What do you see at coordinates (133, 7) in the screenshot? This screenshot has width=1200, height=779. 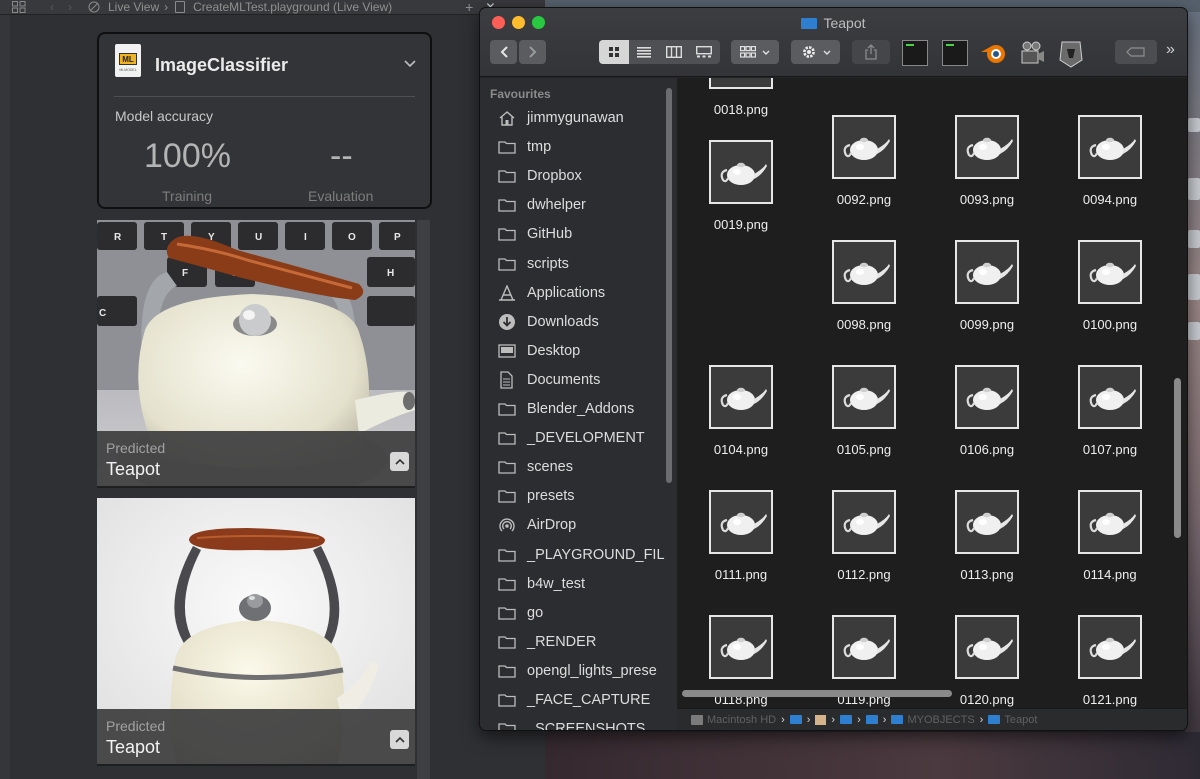 I see `toolbar-live-view: Live View` at bounding box center [133, 7].